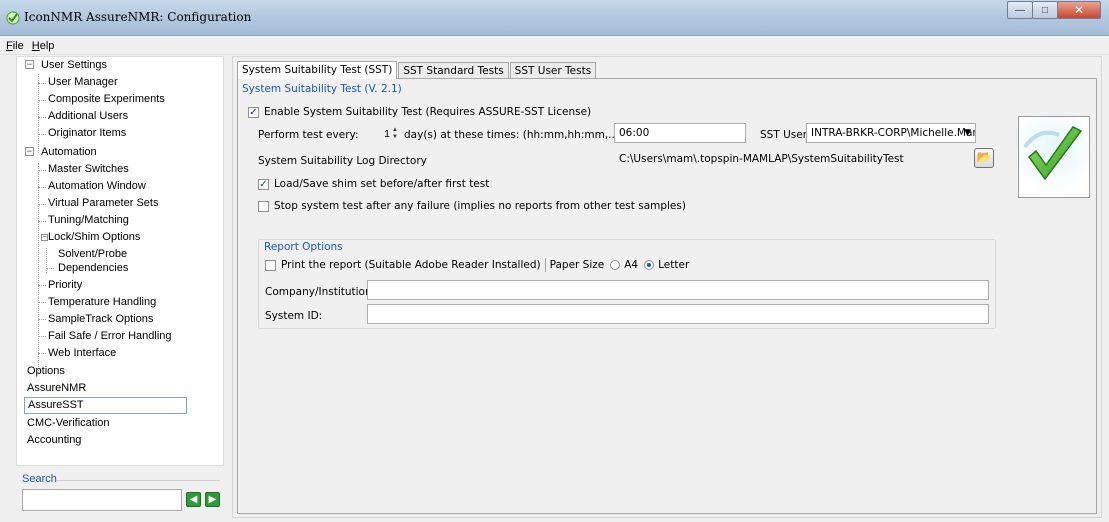 Image resolution: width=1109 pixels, height=522 pixels. Describe the element at coordinates (83, 82) in the screenshot. I see `tree-item-user-manager: User Manager` at that location.